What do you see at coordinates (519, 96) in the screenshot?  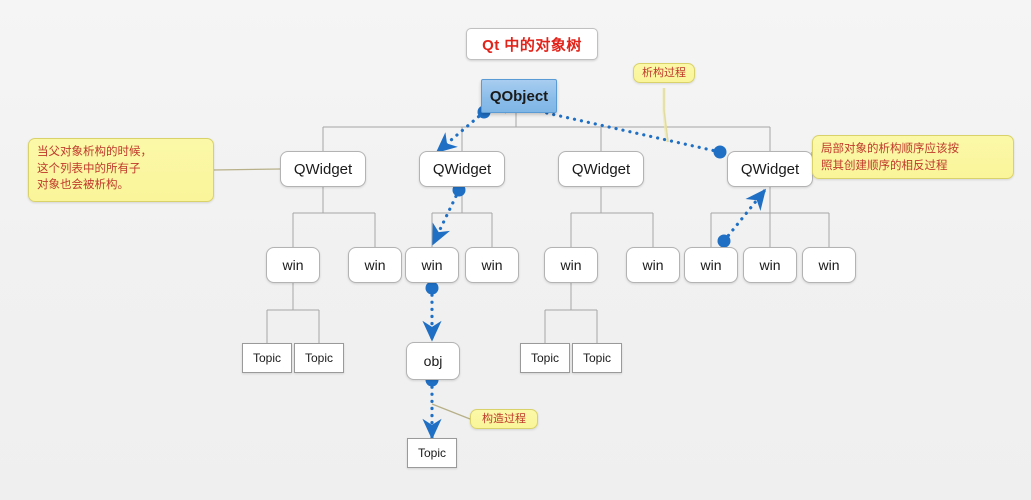 I see `node-qobject: QObject` at bounding box center [519, 96].